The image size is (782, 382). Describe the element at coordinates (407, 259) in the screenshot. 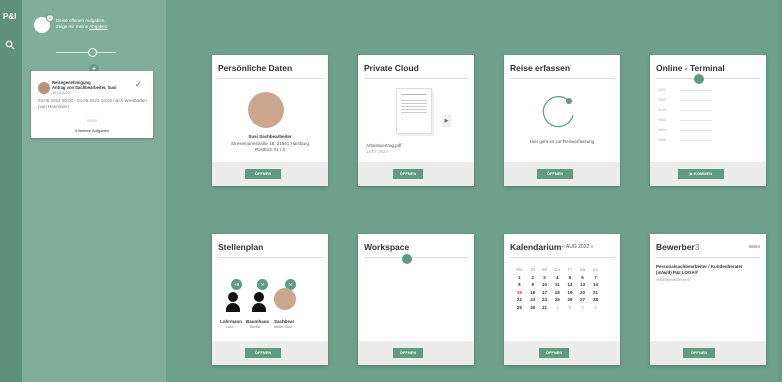

I see `workspace-indicator-icon` at that location.